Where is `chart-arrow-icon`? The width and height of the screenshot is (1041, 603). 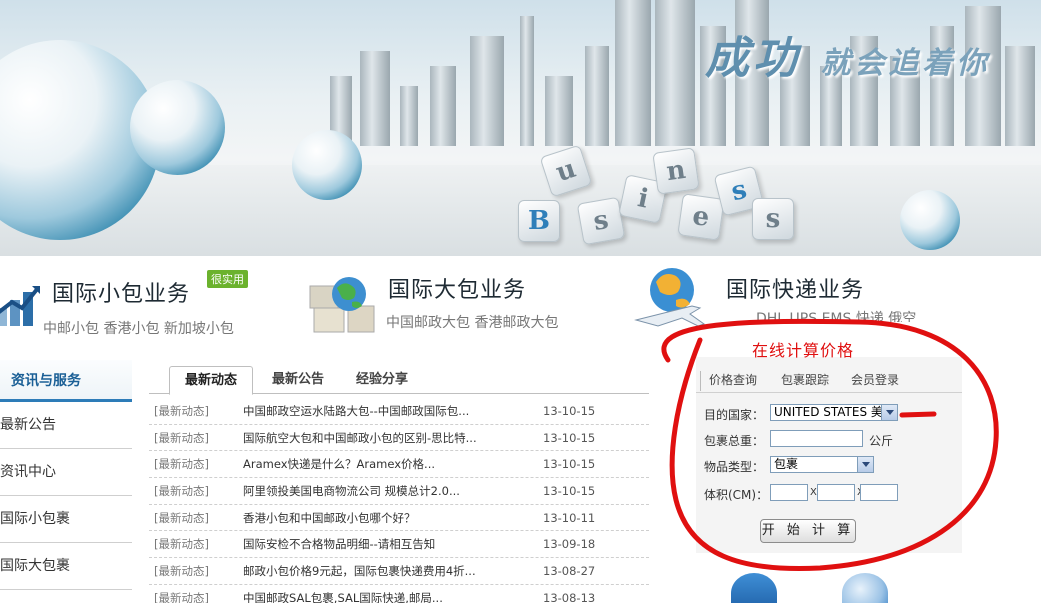 chart-arrow-icon is located at coordinates (20, 306).